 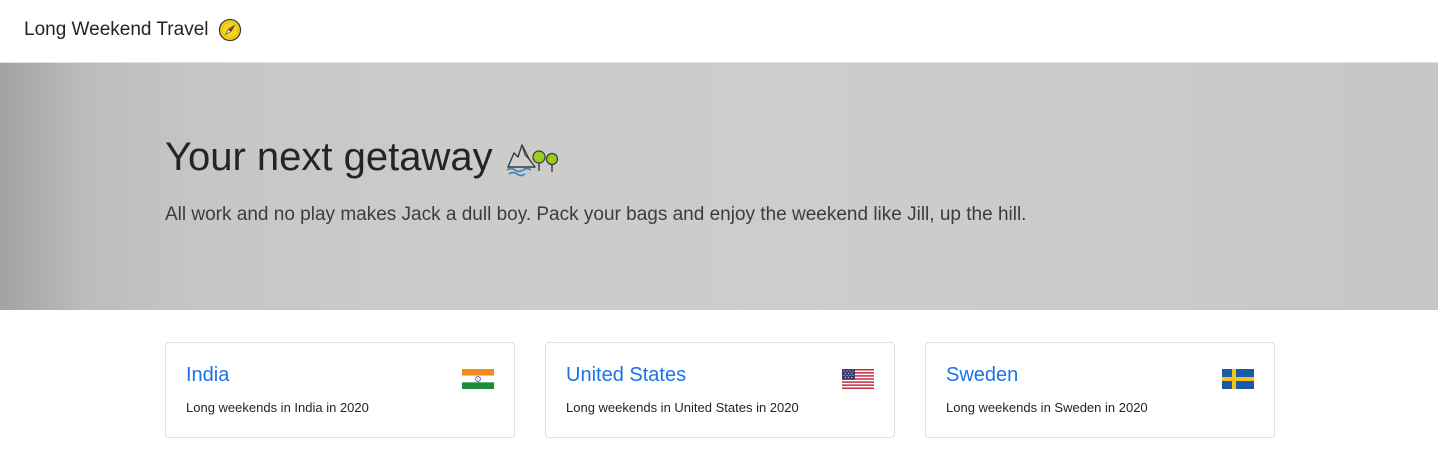 I want to click on country-card-description: Long weekends in Sweden in 2020, so click(x=1047, y=407).